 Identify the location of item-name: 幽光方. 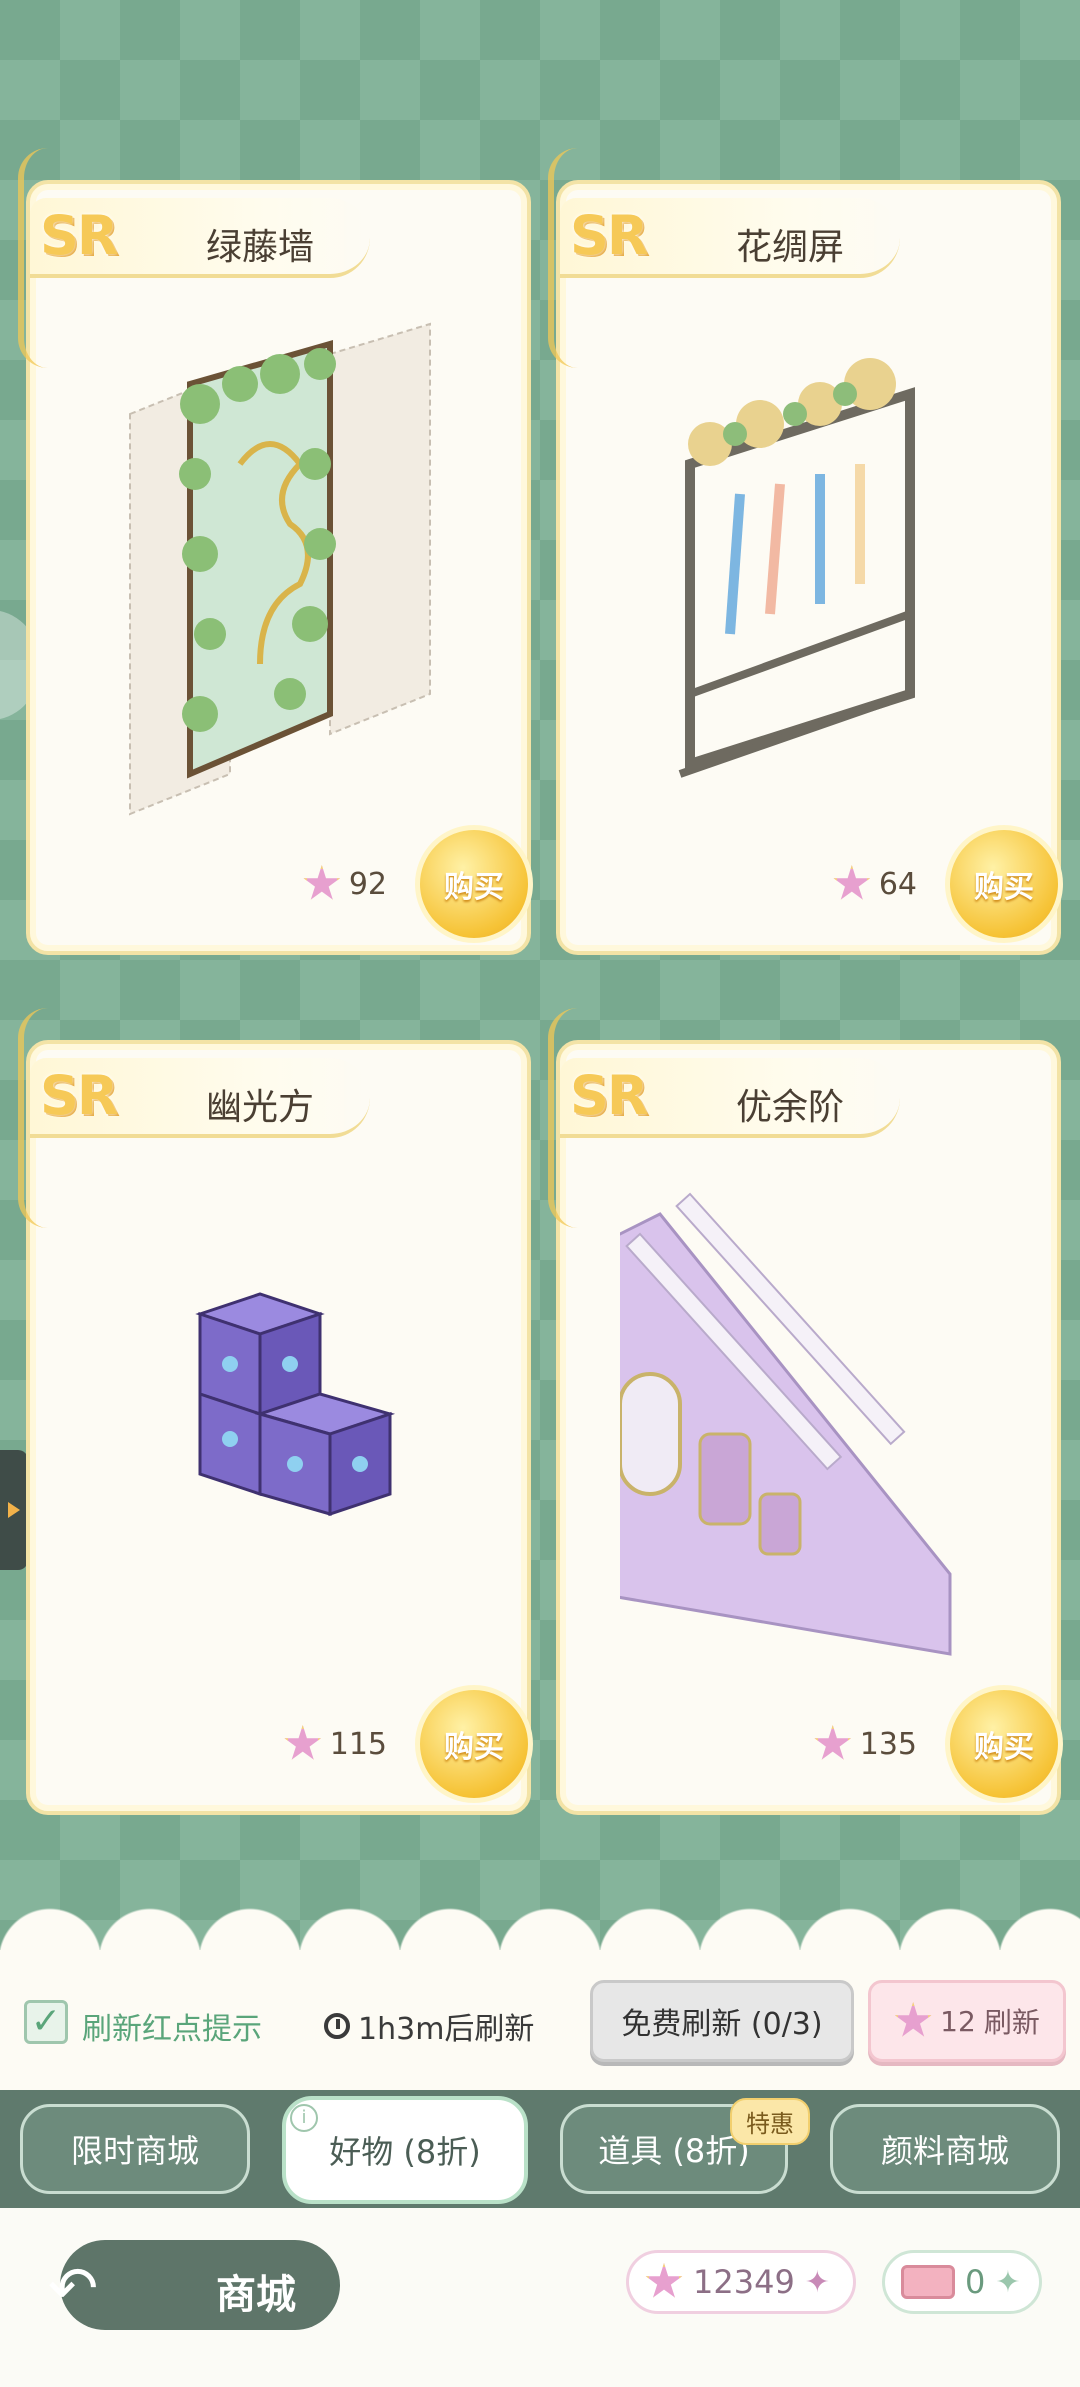
(259, 1107).